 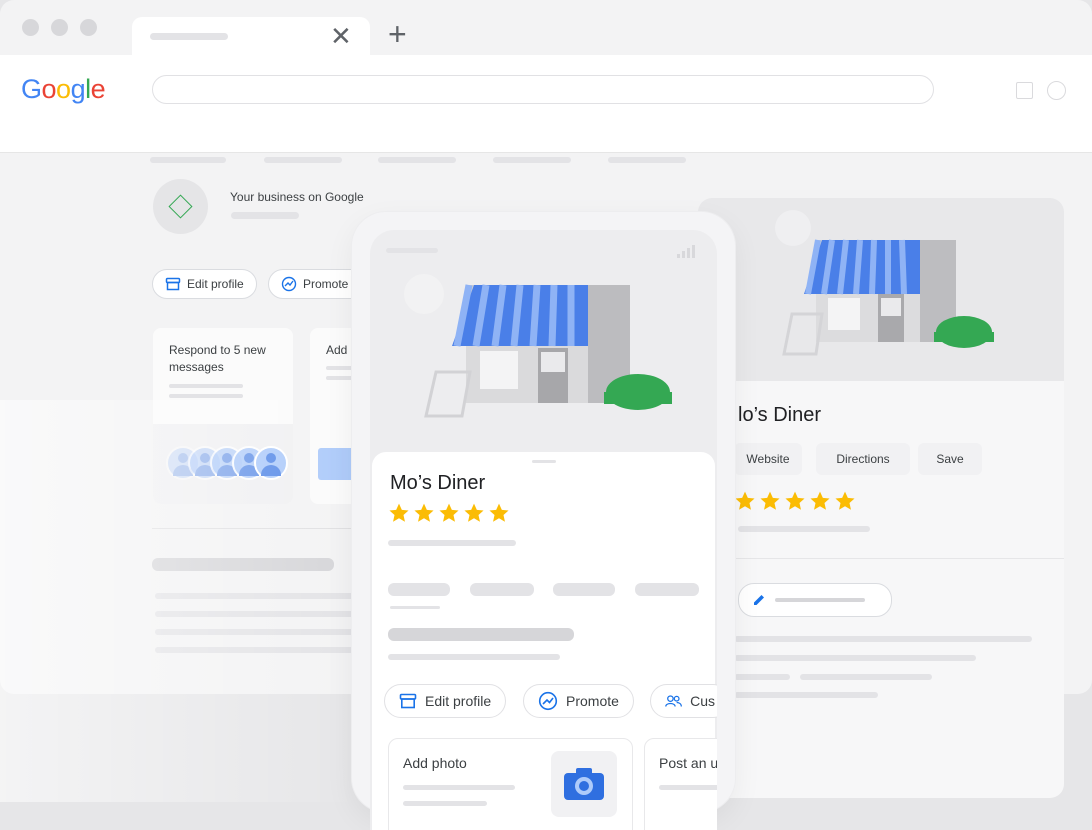 I want to click on new-tab-icon: +, so click(x=397, y=34).